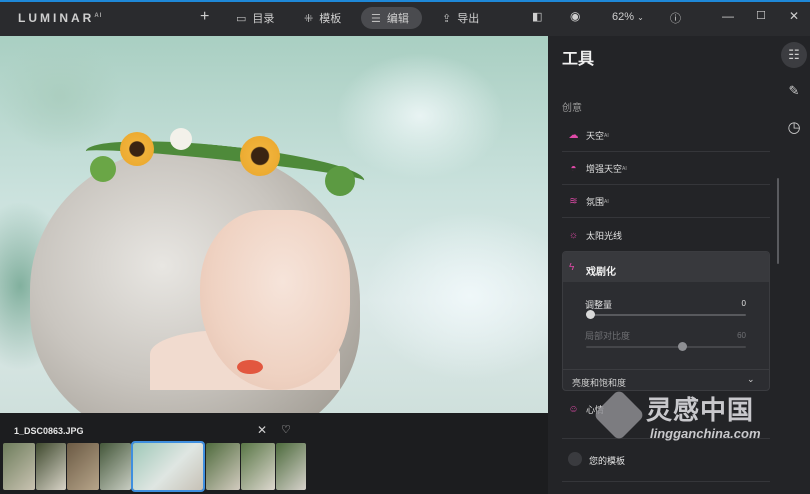  I want to click on app-logo: LUMINARAI, so click(60, 18).